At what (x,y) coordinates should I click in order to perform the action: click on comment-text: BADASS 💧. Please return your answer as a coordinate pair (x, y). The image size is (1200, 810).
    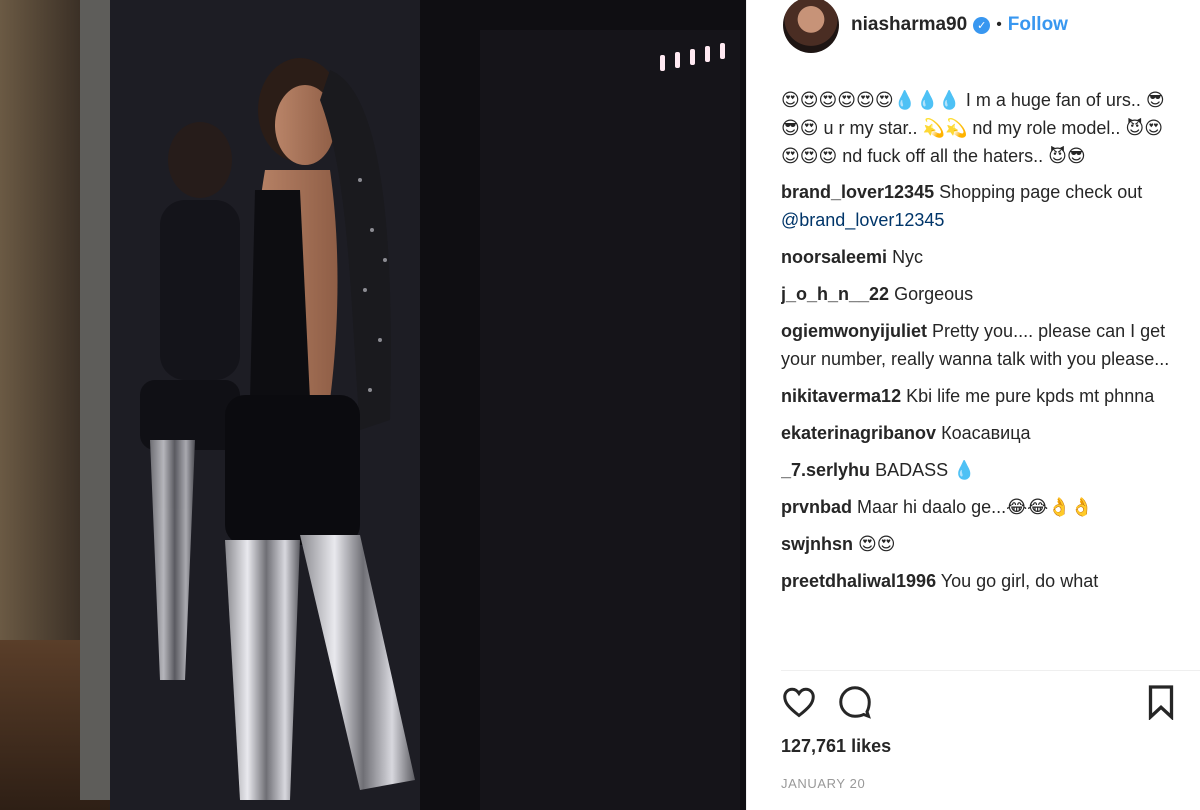
    Looking at the image, I should click on (925, 470).